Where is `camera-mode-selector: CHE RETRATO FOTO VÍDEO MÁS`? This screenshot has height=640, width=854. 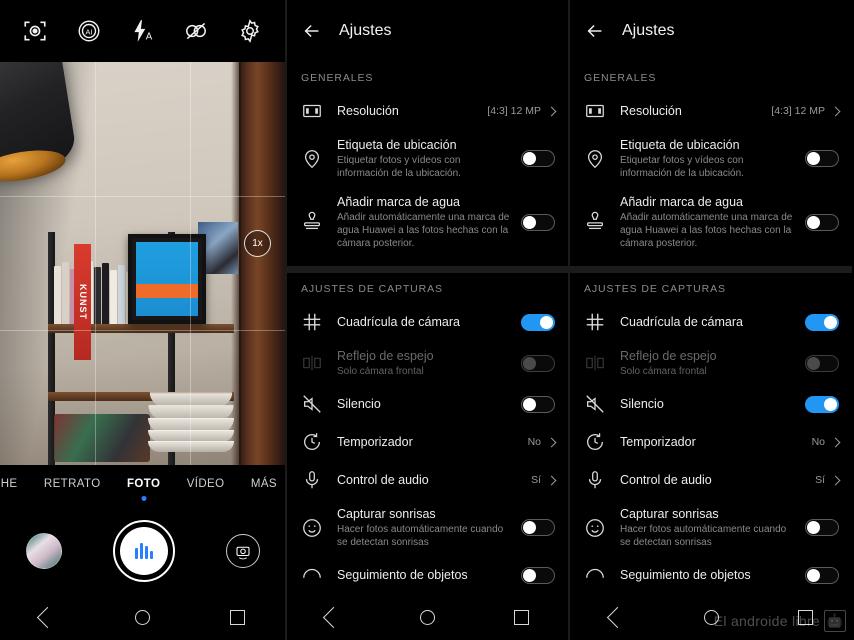
camera-mode-selector: CHE RETRATO FOTO VÍDEO MÁS is located at coordinates (142, 484).